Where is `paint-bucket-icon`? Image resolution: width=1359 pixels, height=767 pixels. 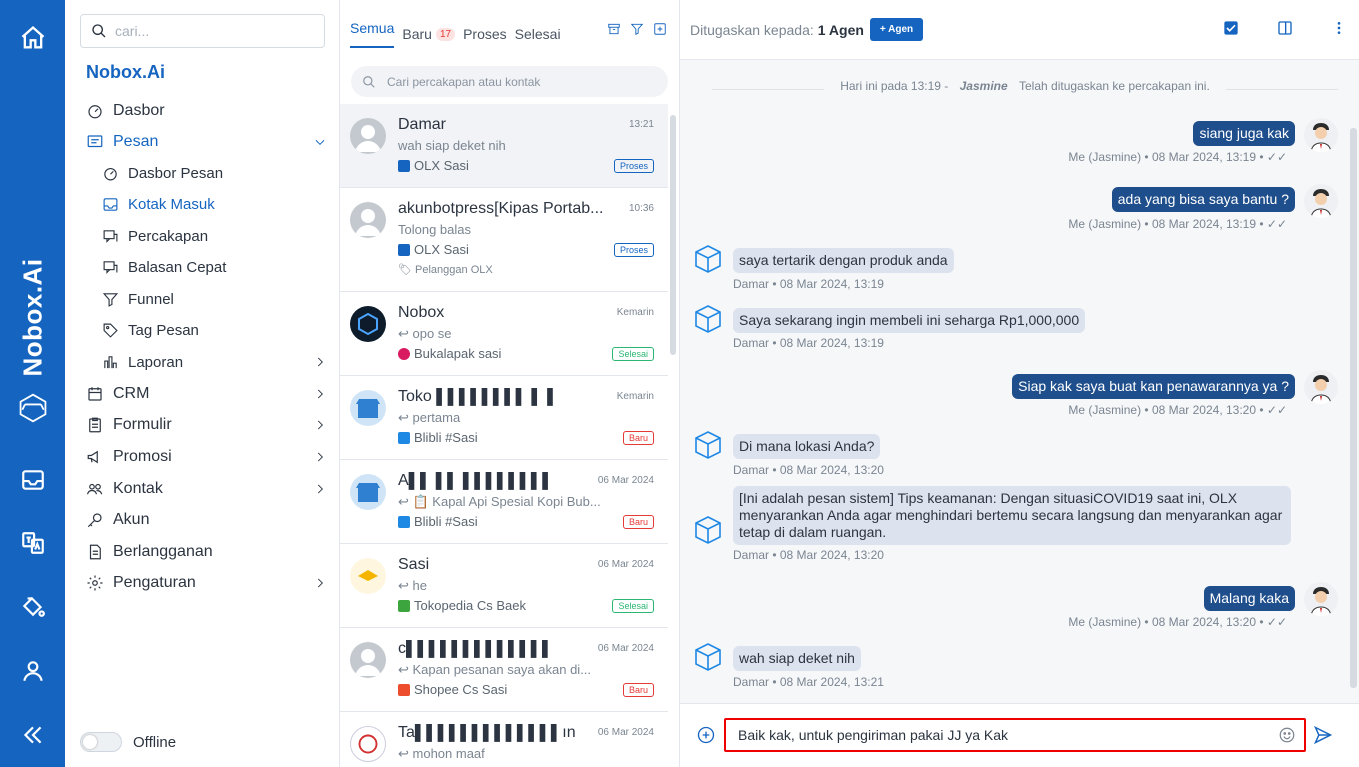
paint-bucket-icon is located at coordinates (33, 606).